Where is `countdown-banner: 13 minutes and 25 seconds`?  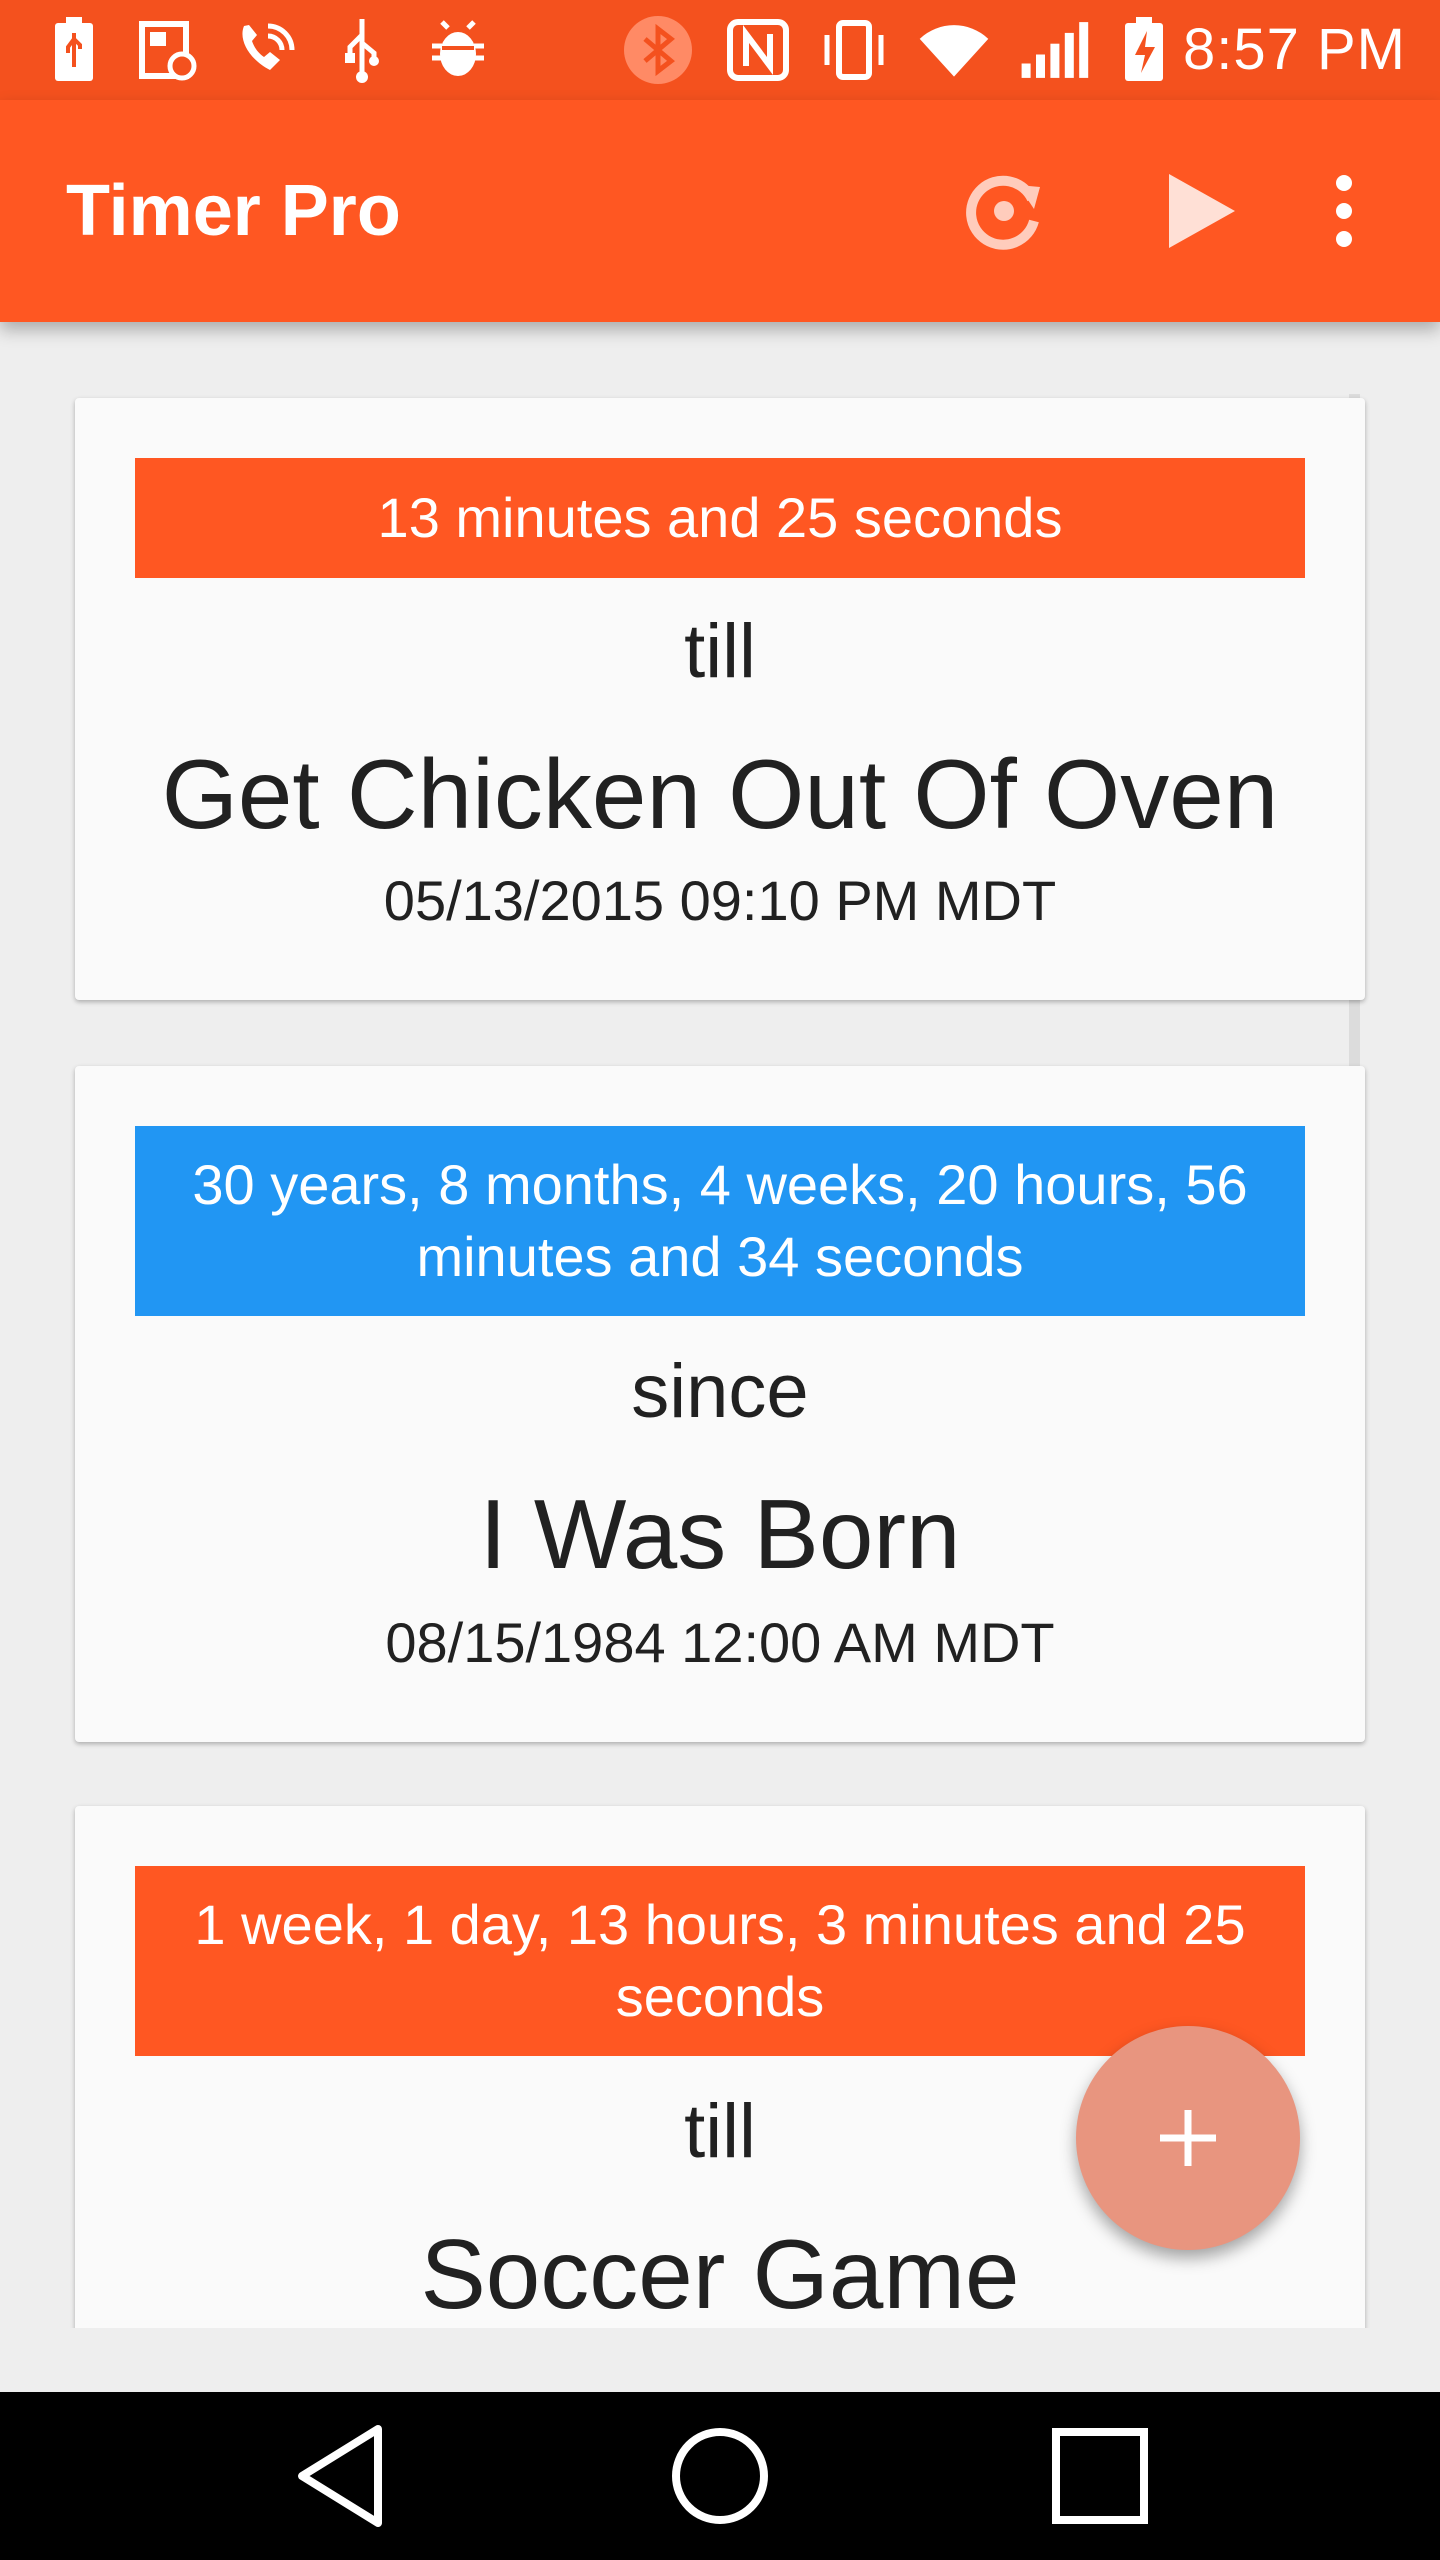
countdown-banner: 13 minutes and 25 seconds is located at coordinates (720, 518).